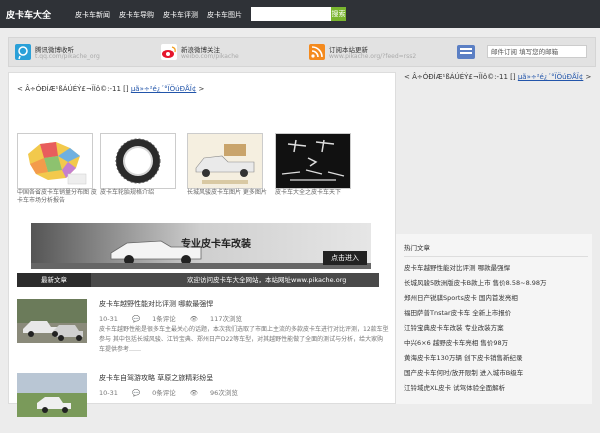  I want to click on email-subscribe-input: 邮件订阅 填写您的邮箱, so click(537, 51).